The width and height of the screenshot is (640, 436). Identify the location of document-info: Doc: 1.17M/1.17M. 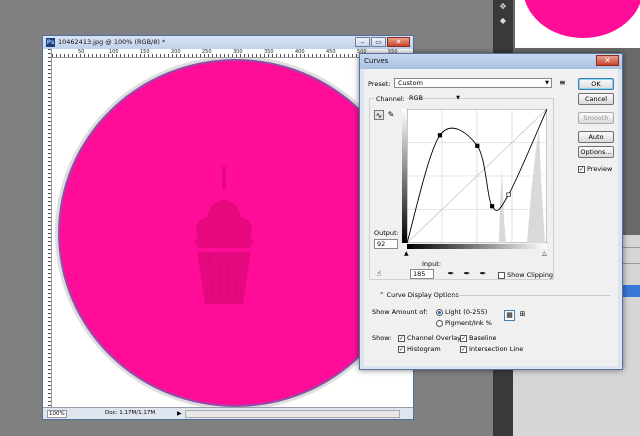
(130, 413).